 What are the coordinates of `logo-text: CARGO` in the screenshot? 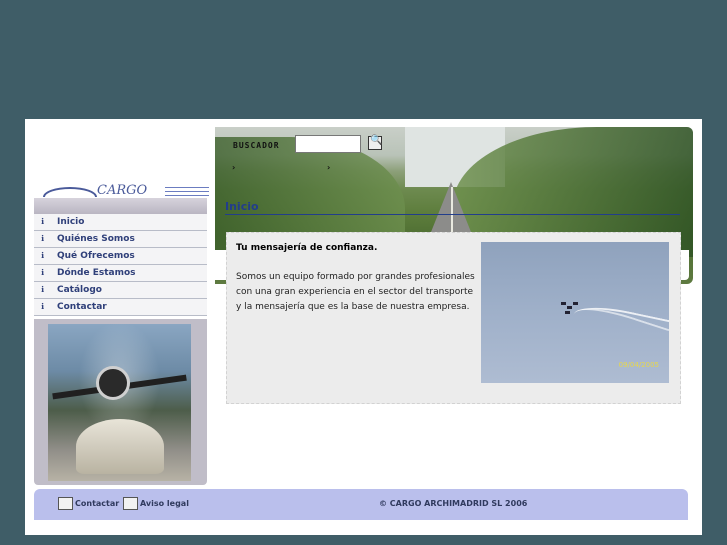 It's located at (122, 190).